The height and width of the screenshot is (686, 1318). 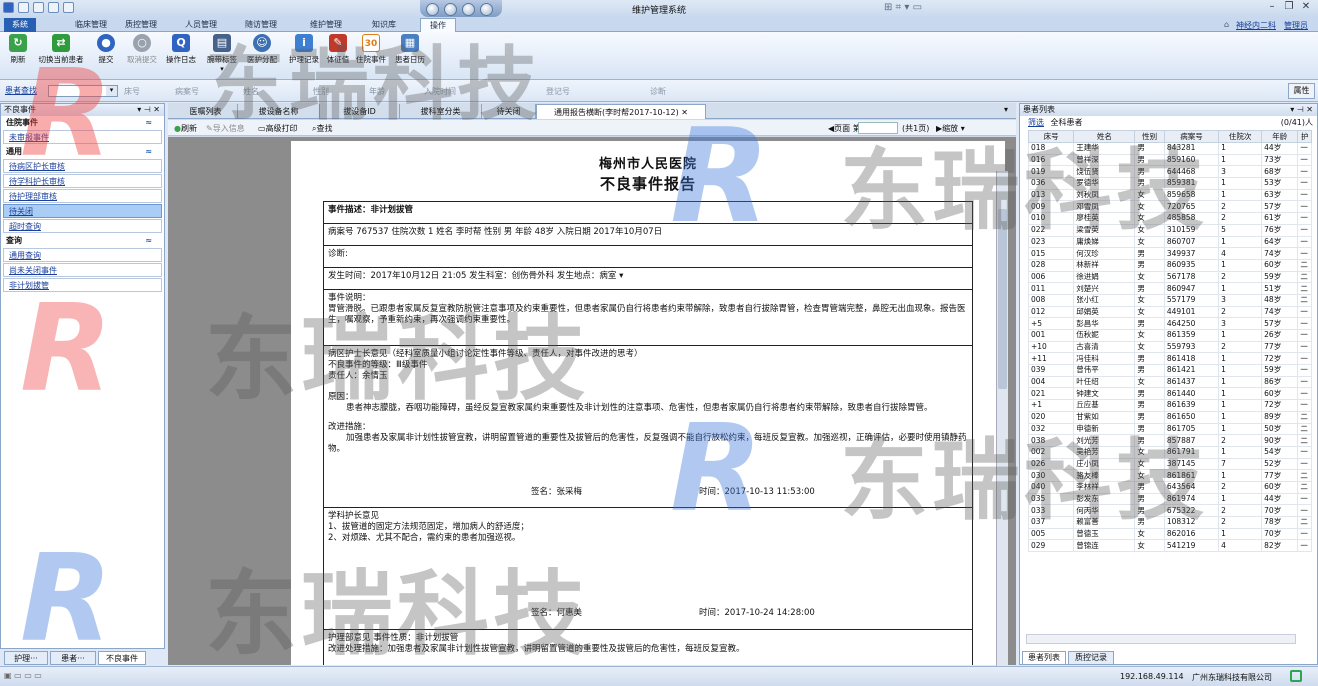 What do you see at coordinates (338, 49) in the screenshot?
I see `vital-signs-button: ✎ 体征值` at bounding box center [338, 49].